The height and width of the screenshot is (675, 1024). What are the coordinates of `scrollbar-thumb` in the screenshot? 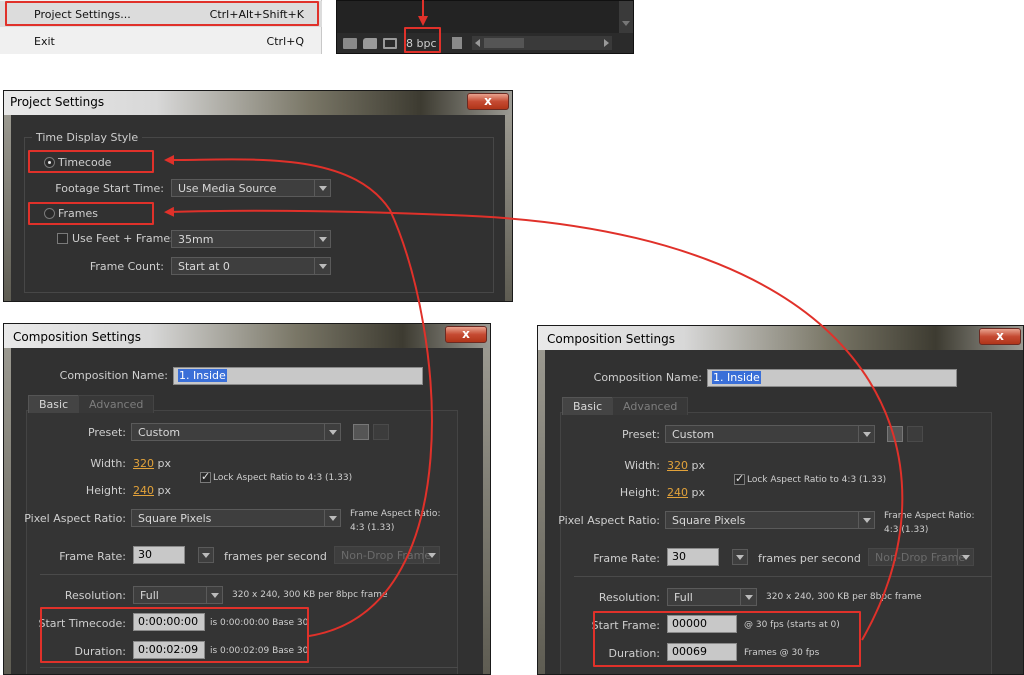 It's located at (503, 43).